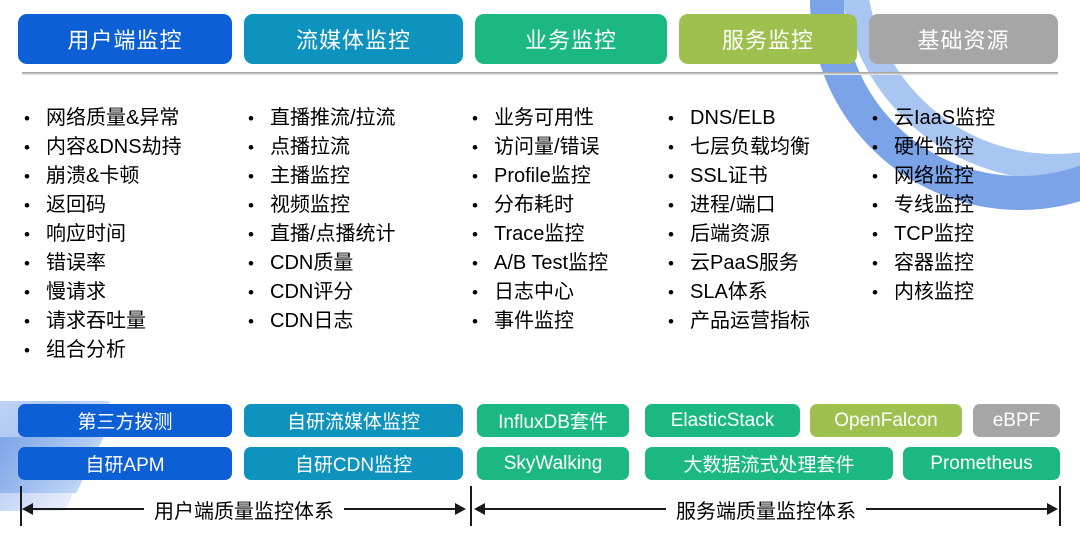  I want to click on list-item: • SLA体系, so click(739, 292).